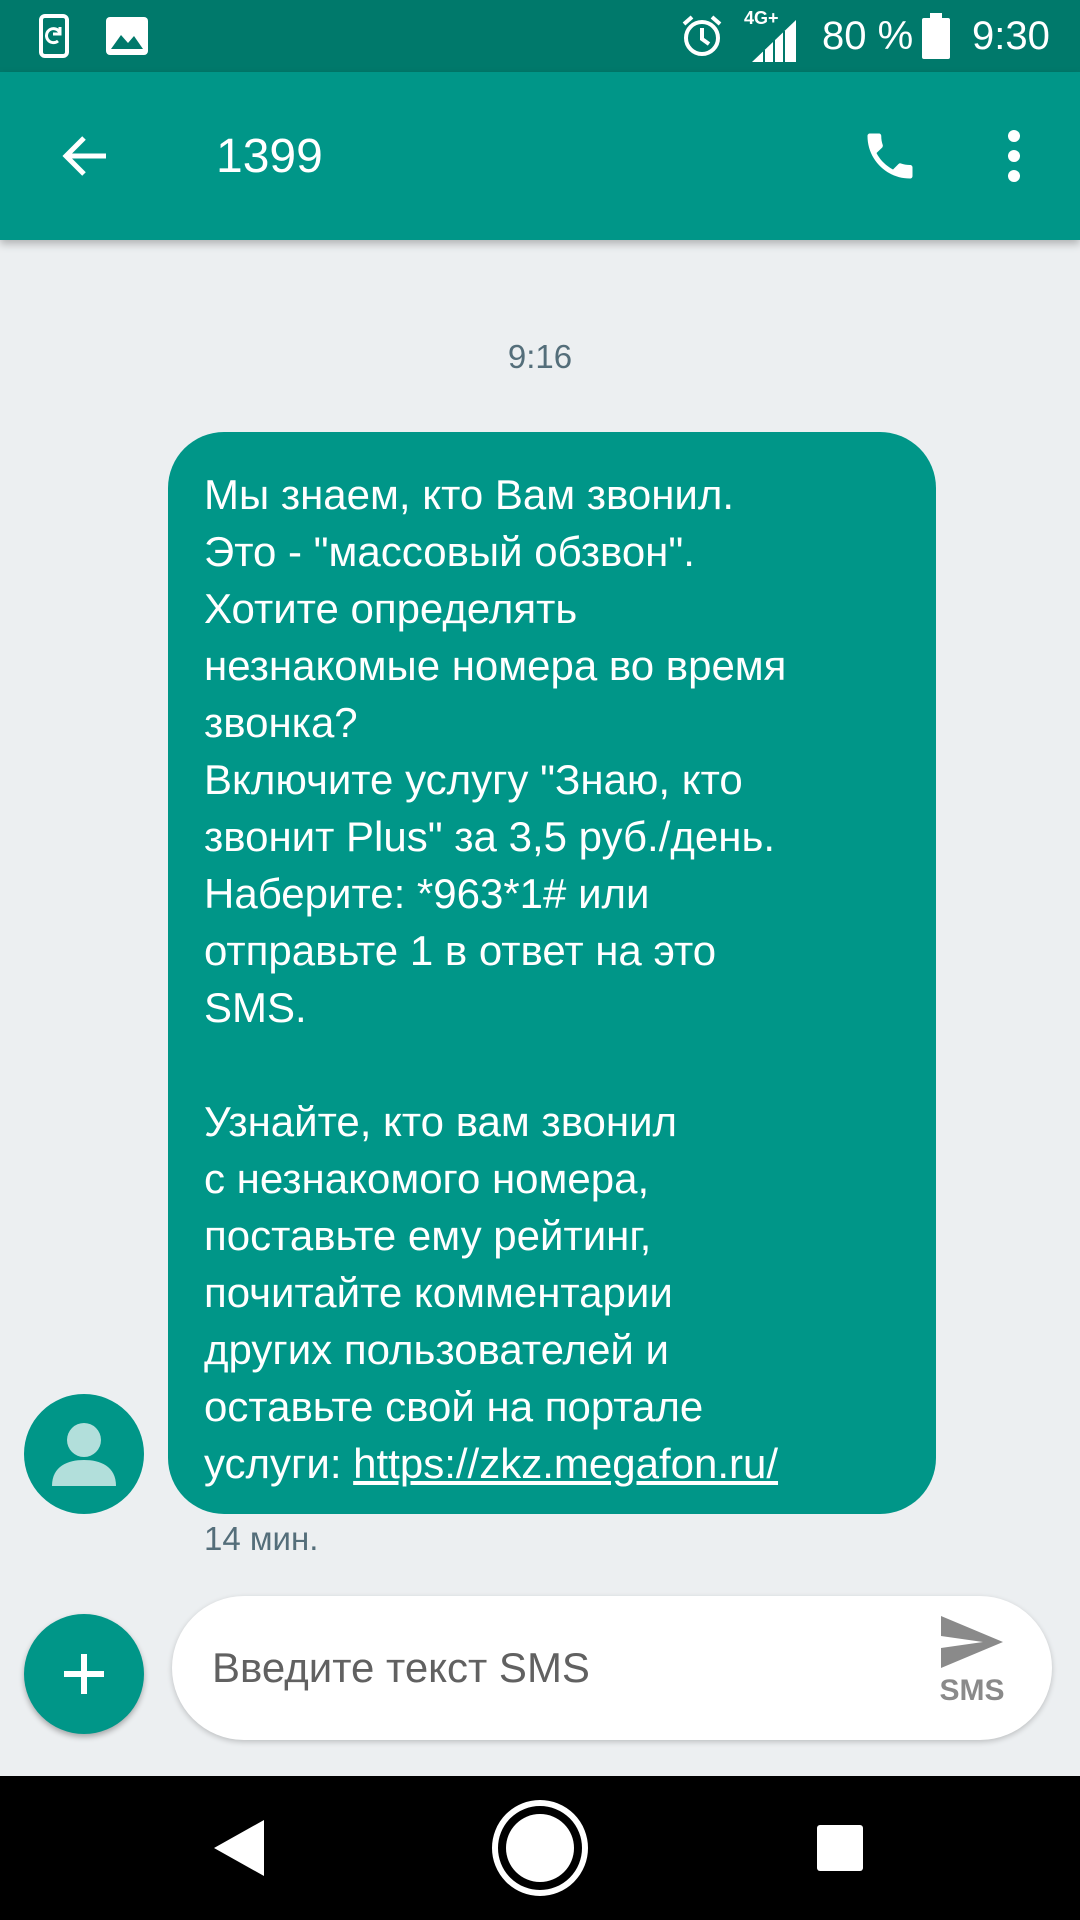 The width and height of the screenshot is (1080, 1920). I want to click on message-time: 14 мин., so click(261, 1538).